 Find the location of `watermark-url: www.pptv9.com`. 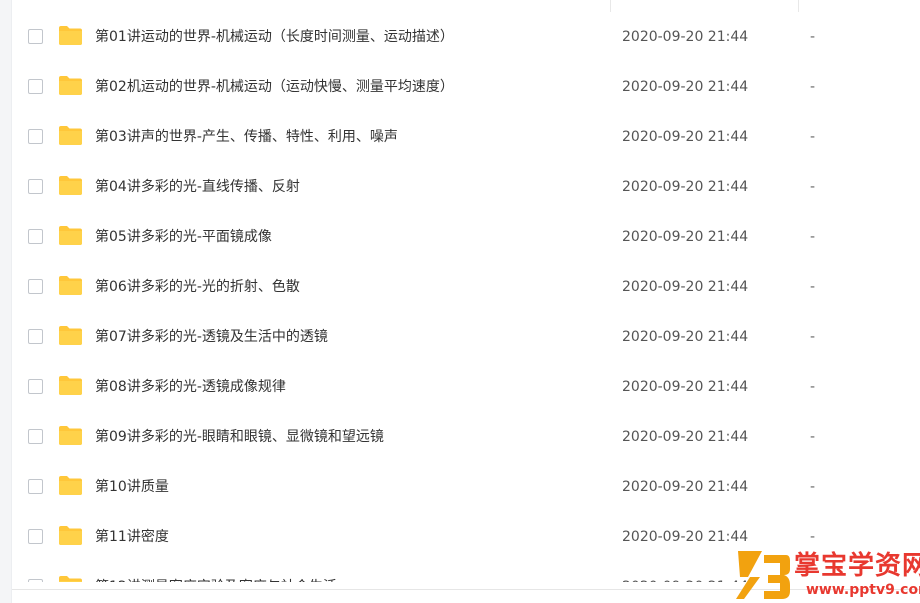

watermark-url: www.pptv9.com is located at coordinates (863, 590).